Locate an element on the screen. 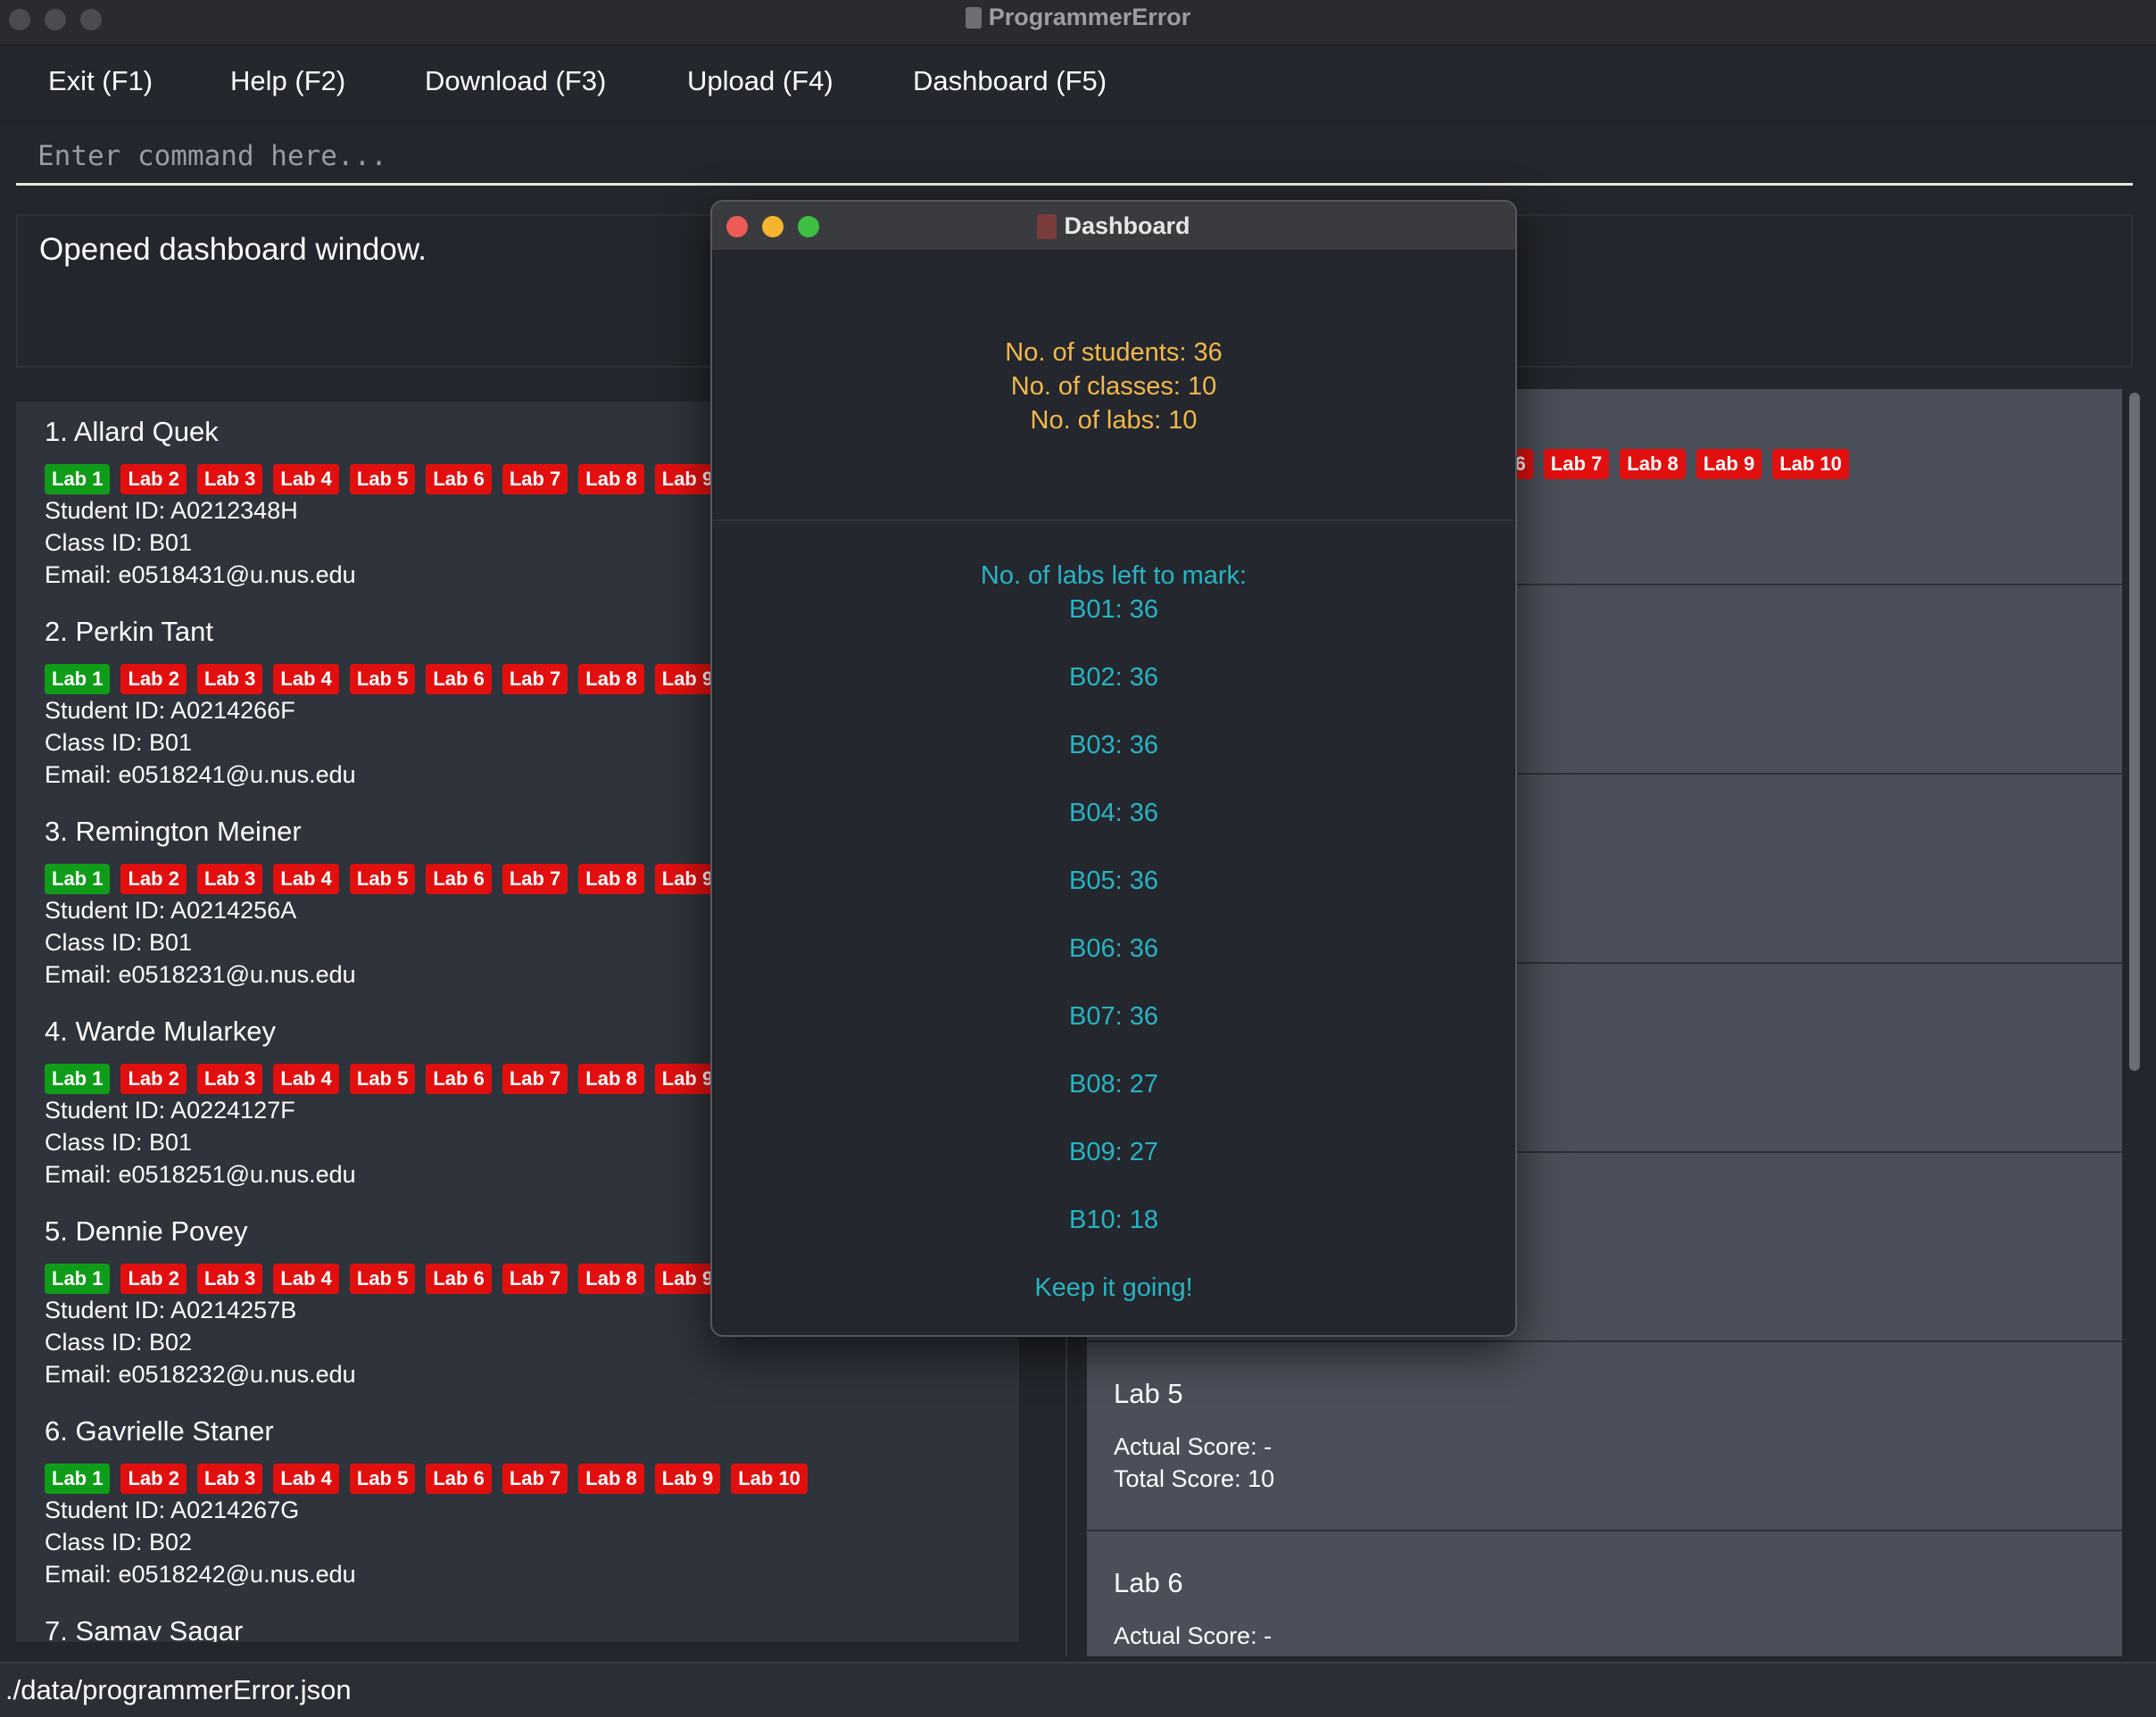 This screenshot has height=1717, width=2156. lab-panel-tags: b 6Lab 7Lab 8Lab 9Lab 10 is located at coordinates (1669, 464).